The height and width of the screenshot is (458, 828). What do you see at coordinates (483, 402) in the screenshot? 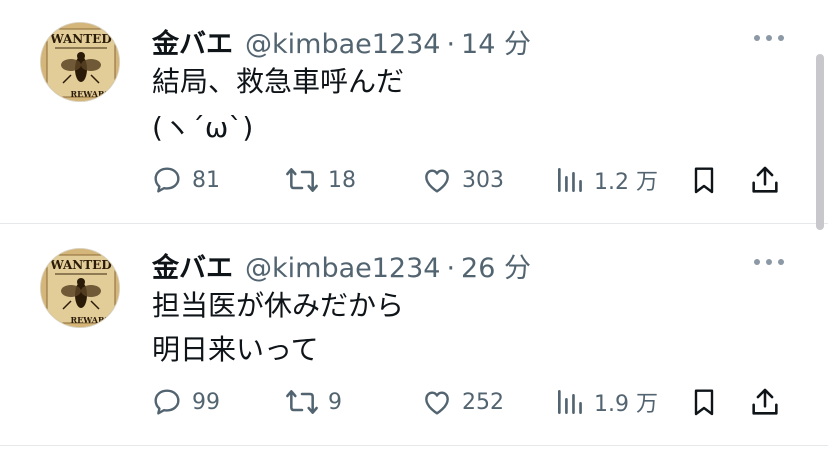
I see `like-count: 252` at bounding box center [483, 402].